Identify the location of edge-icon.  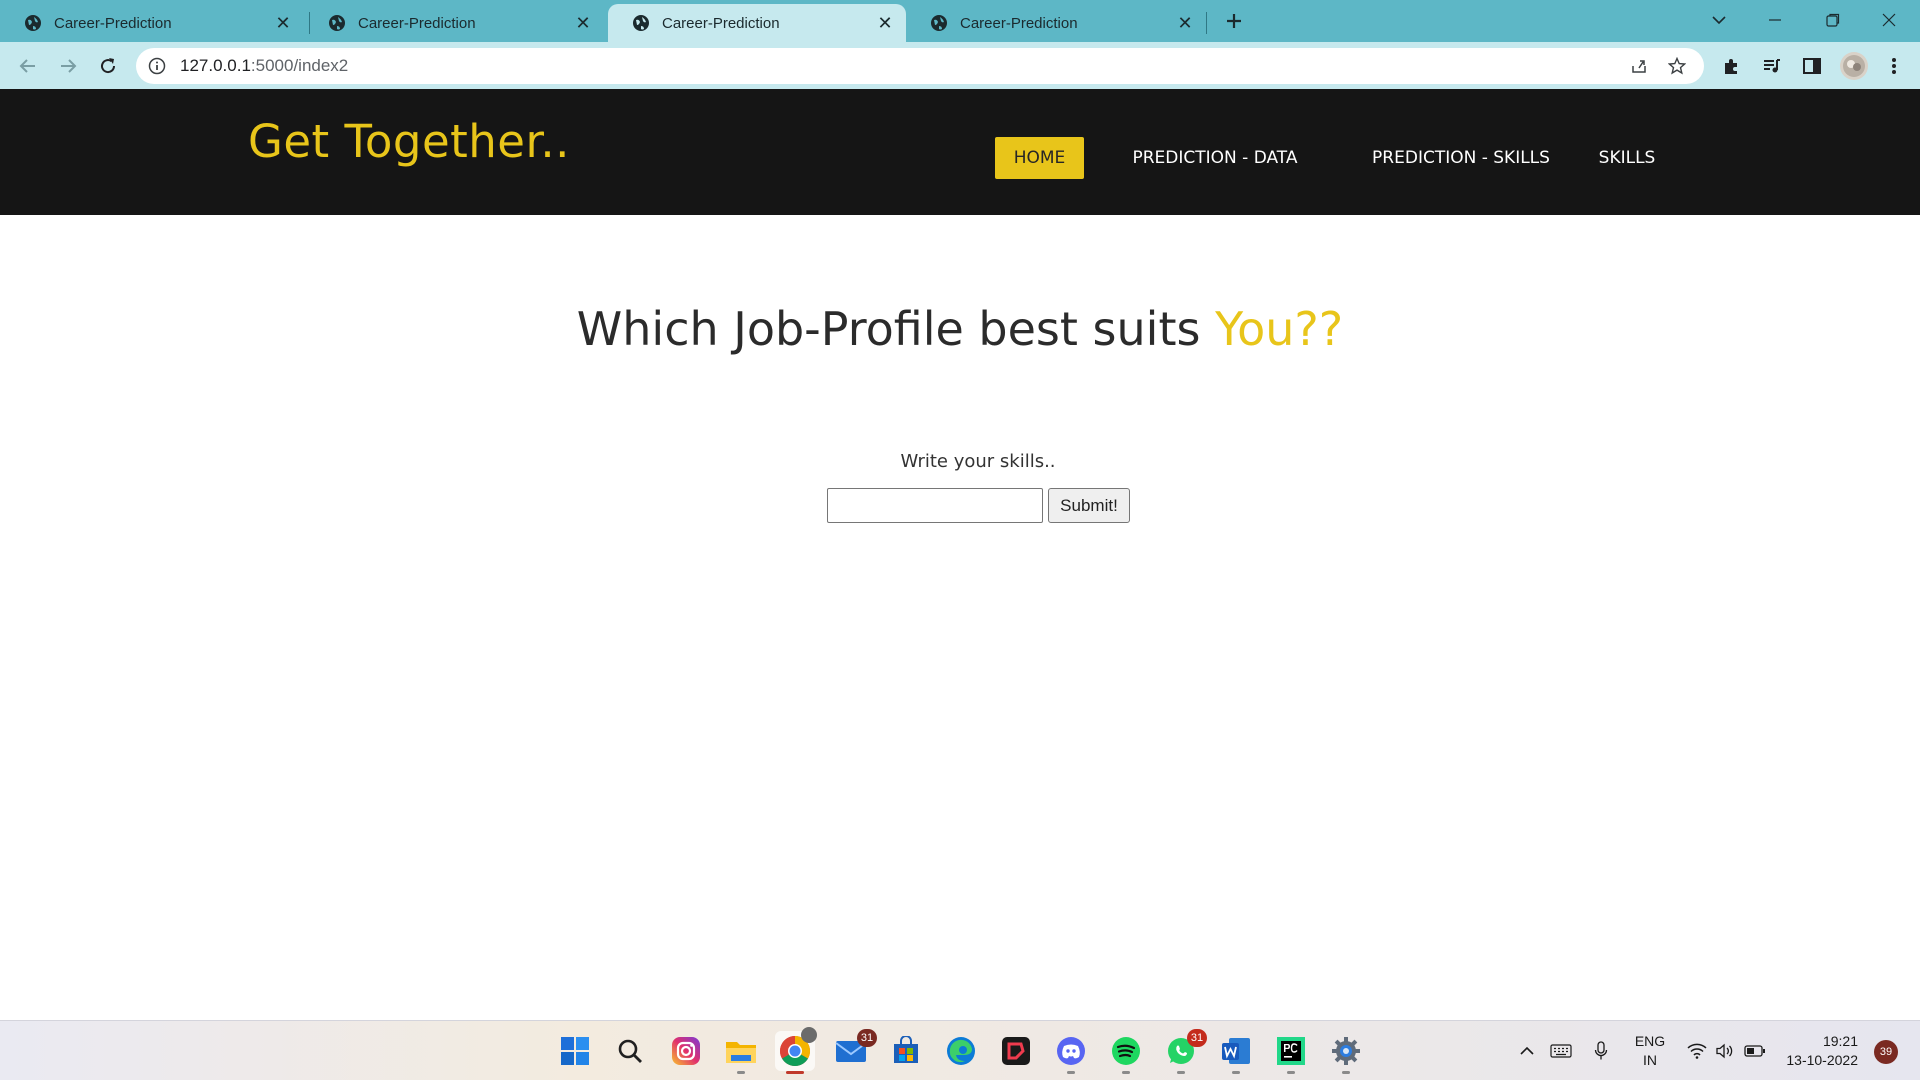
(961, 1051).